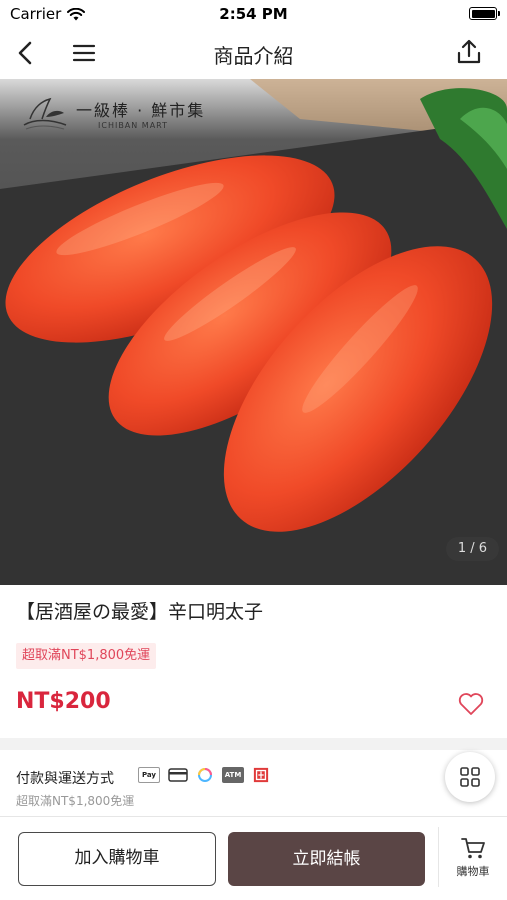 This screenshot has width=507, height=900. Describe the element at coordinates (141, 110) in the screenshot. I see `brand-name: 一級棒 · 鮮市集` at that location.